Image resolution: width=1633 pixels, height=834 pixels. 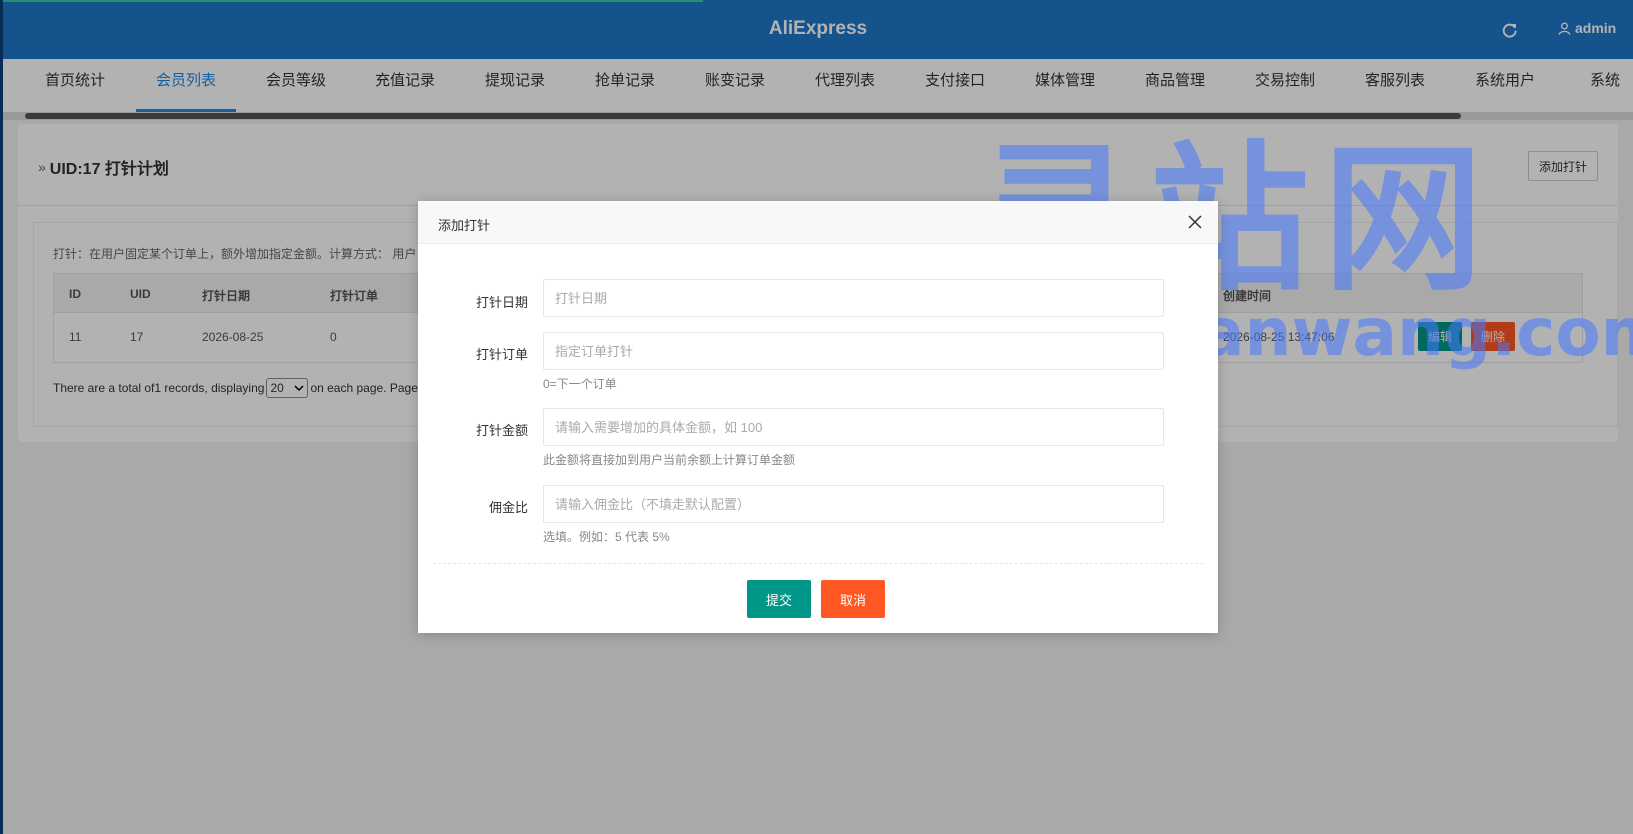 What do you see at coordinates (853, 351) in the screenshot?
I see `order-input` at bounding box center [853, 351].